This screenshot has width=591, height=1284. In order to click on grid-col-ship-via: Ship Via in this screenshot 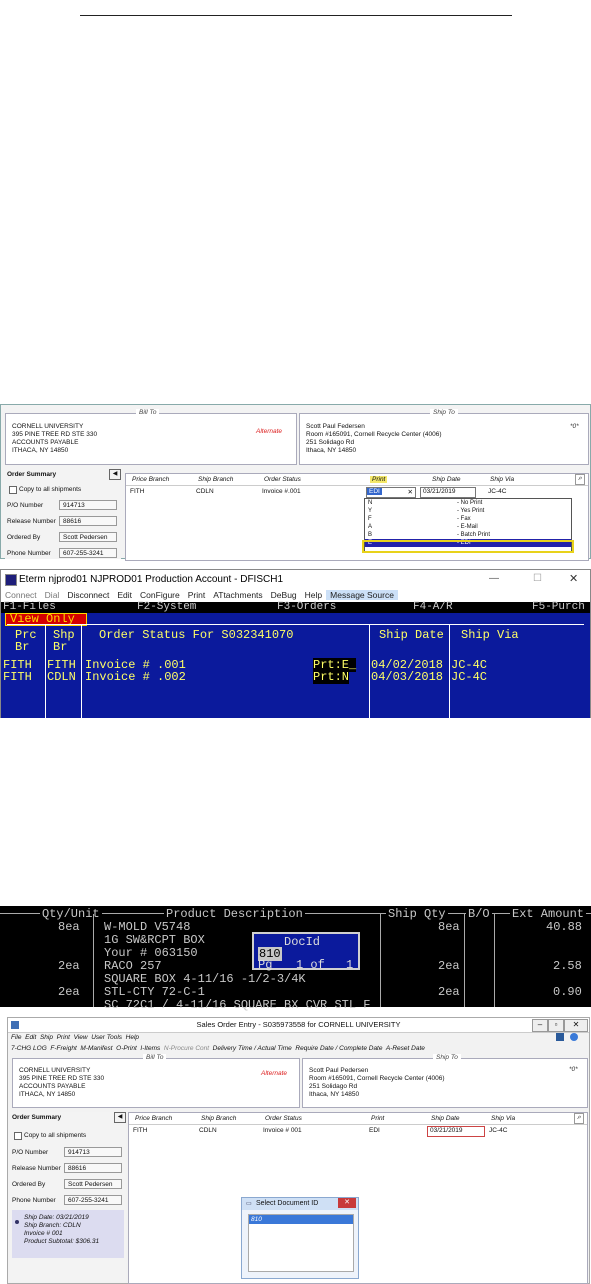, I will do `click(503, 1118)`.